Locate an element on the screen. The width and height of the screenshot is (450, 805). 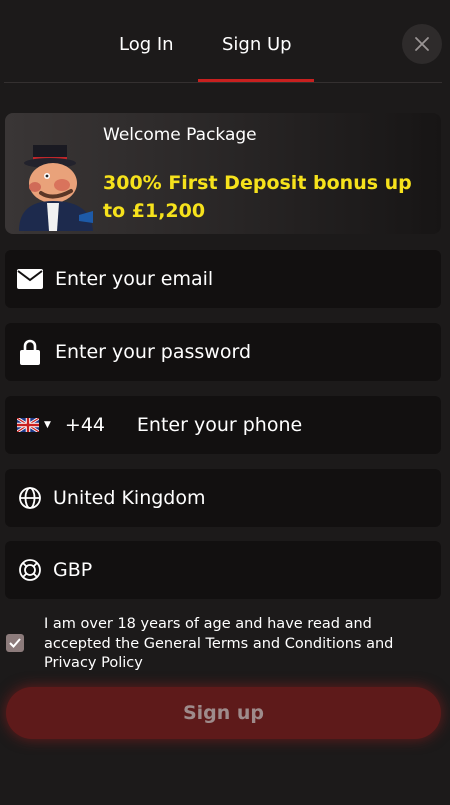
signup-button: Sign up is located at coordinates (223, 713).